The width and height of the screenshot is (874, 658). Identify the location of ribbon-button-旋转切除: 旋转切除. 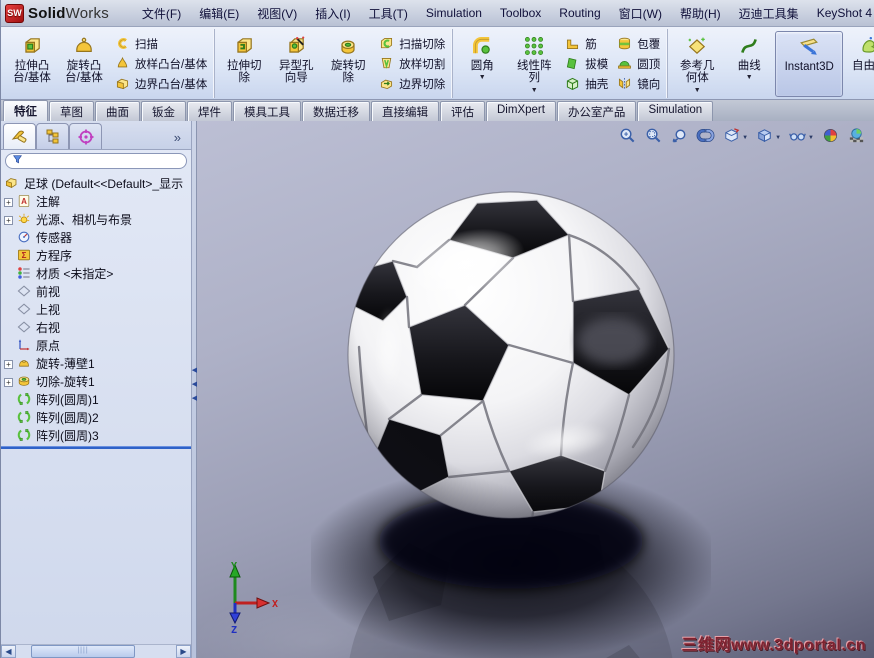
(348, 64).